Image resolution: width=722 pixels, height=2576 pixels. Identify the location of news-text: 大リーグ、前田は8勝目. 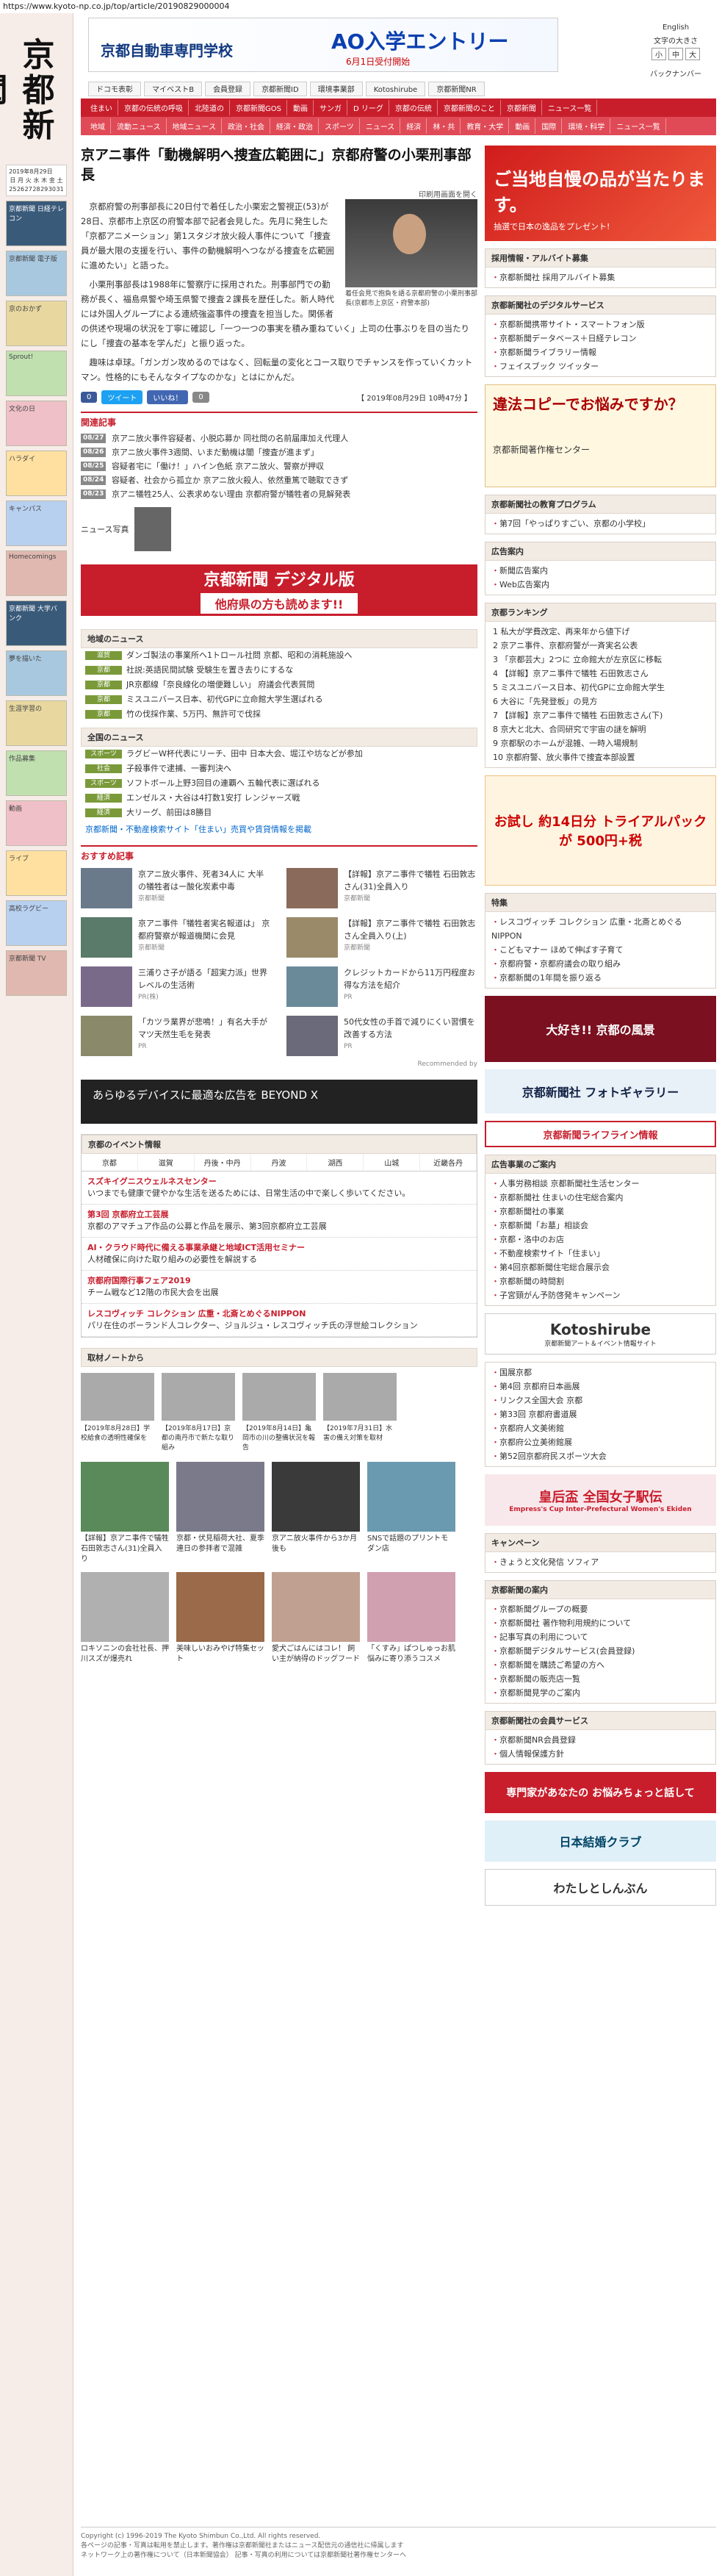
(169, 813).